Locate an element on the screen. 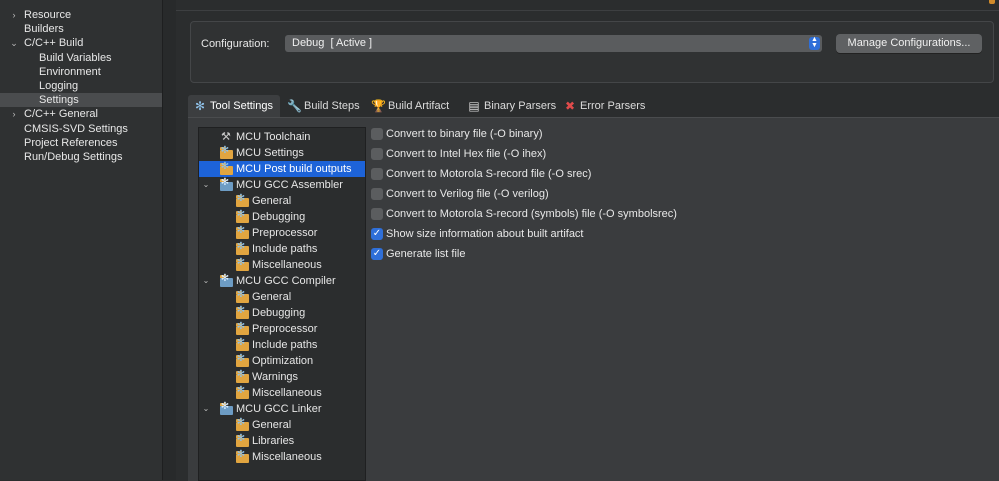  tree-item-label: Include paths is located at coordinates (285, 249).